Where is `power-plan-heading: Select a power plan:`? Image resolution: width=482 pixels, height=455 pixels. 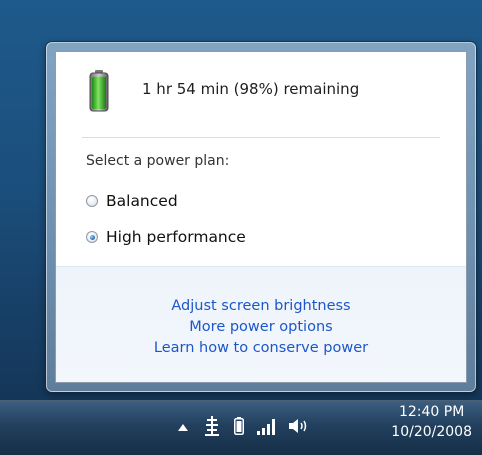
power-plan-heading: Select a power plan: is located at coordinates (158, 161).